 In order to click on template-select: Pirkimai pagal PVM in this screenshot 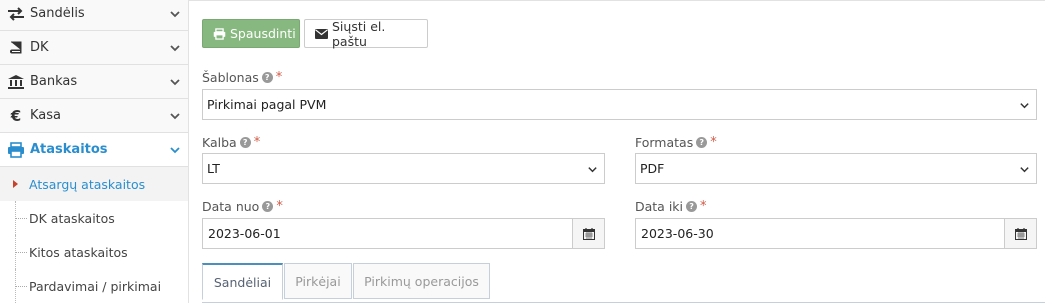, I will do `click(619, 104)`.